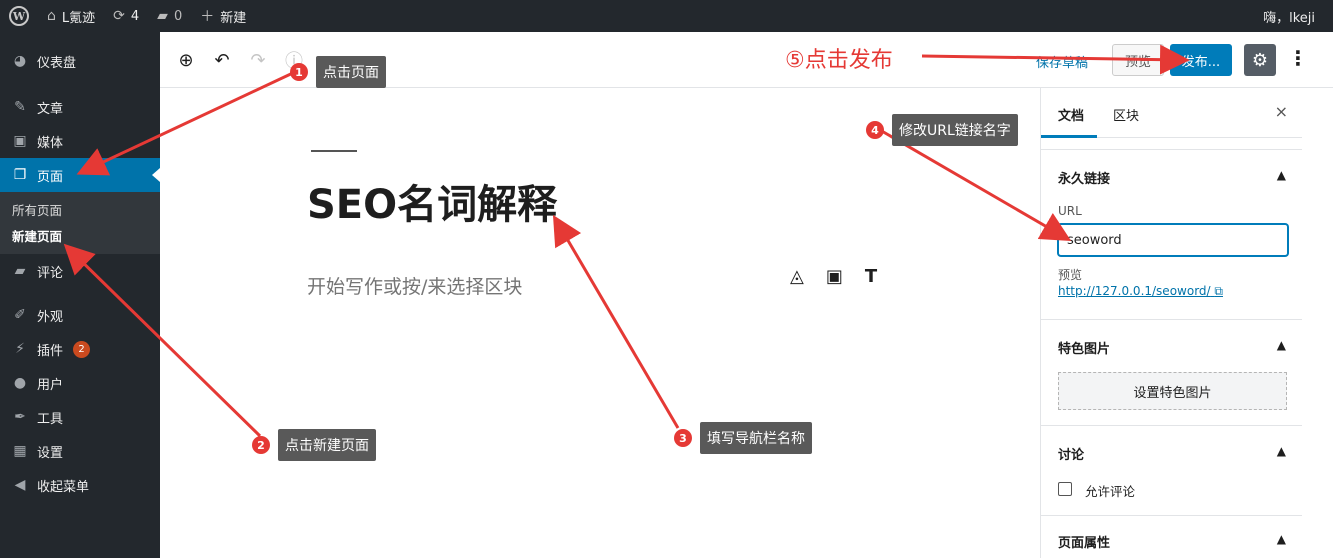 The image size is (1333, 558). I want to click on step-number: 3, so click(683, 438).